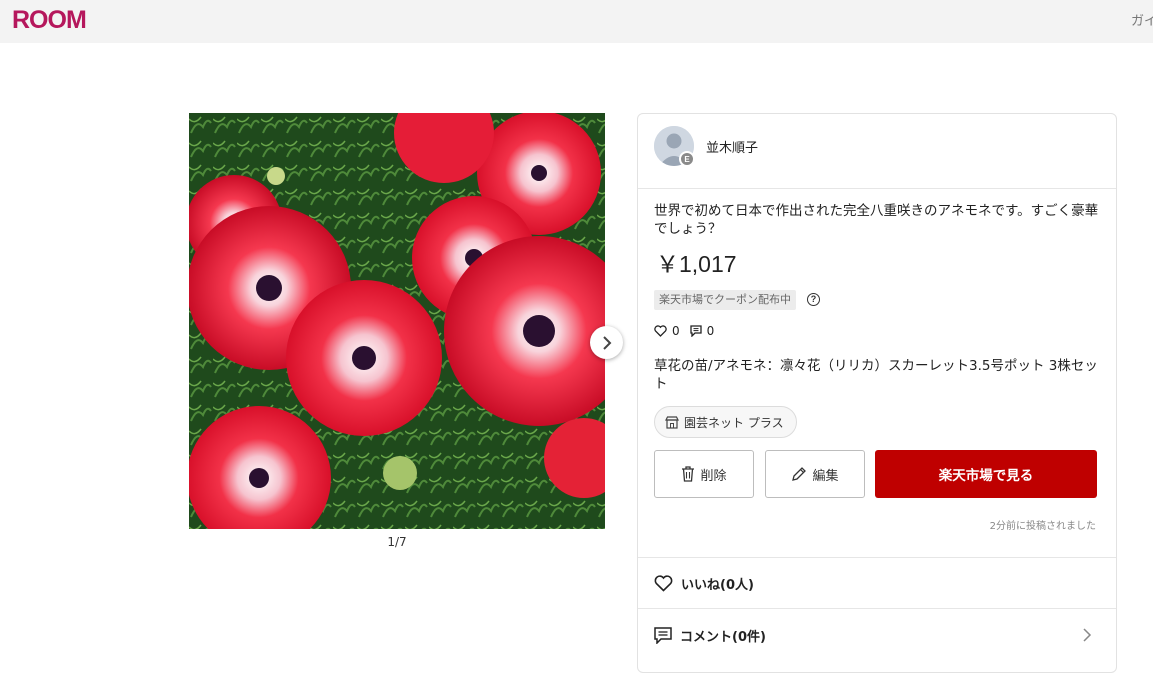 This screenshot has height=673, width=1153. Describe the element at coordinates (725, 300) in the screenshot. I see `coupon-badge: 楽天市場でクーポン配布中` at that location.